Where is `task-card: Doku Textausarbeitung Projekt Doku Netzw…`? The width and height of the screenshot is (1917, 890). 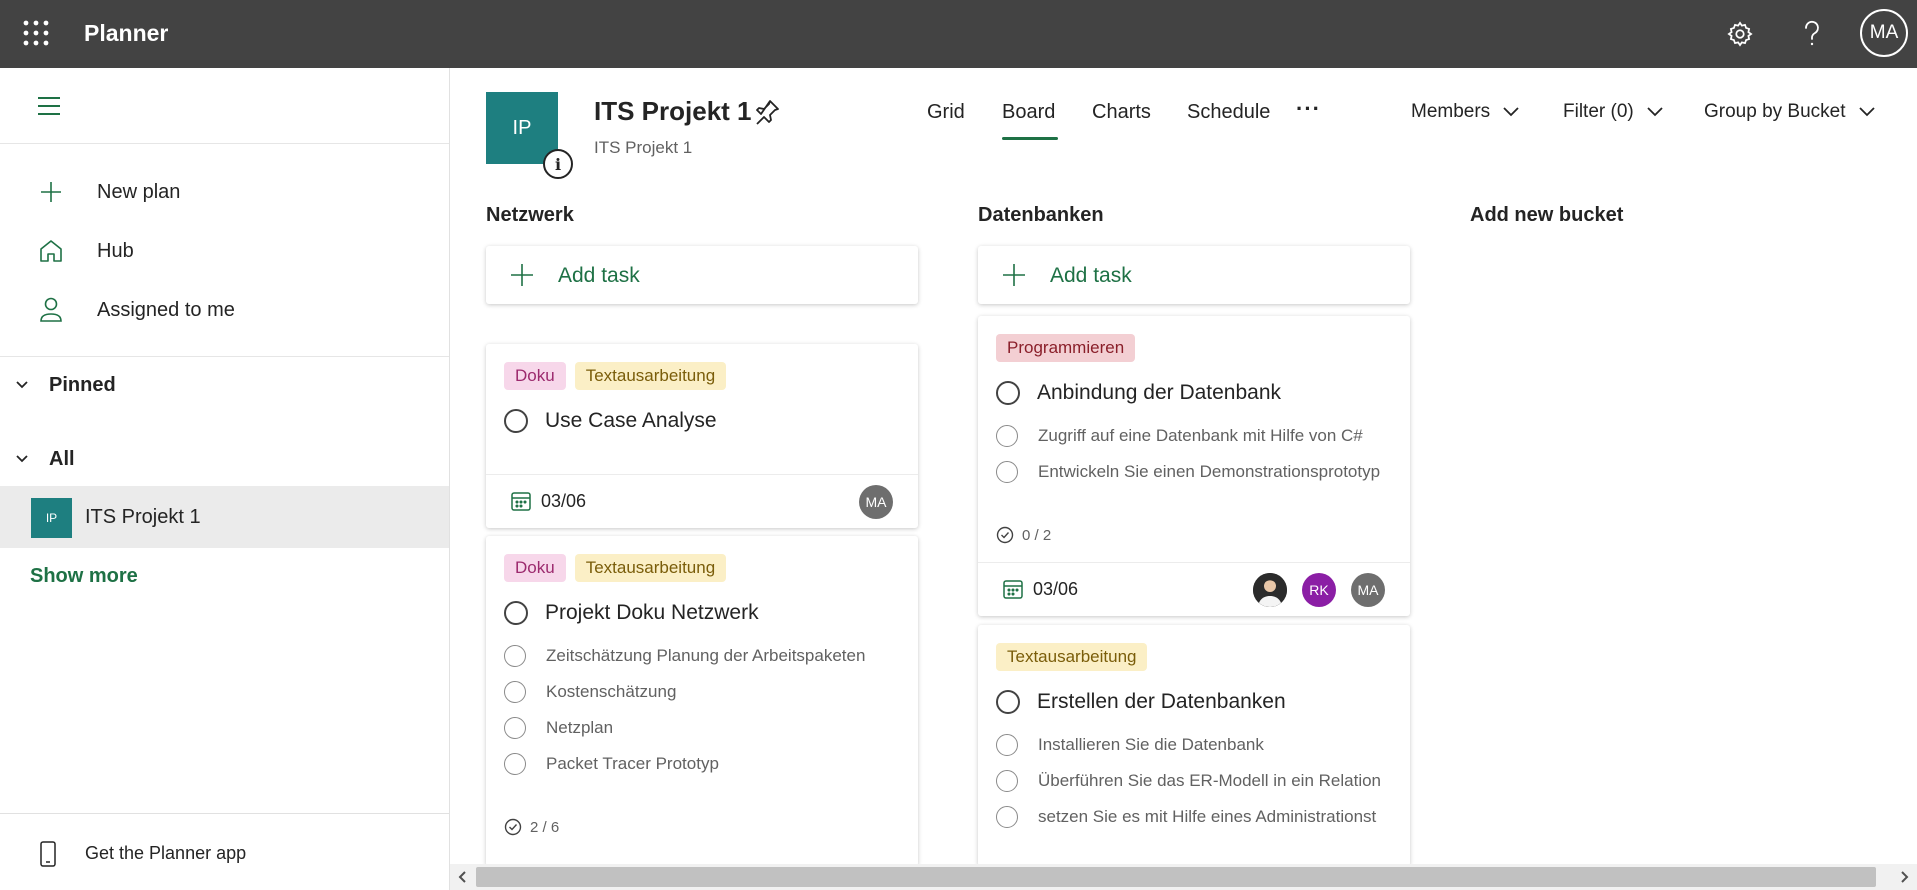 task-card: Doku Textausarbeitung Projekt Doku Netzw… is located at coordinates (702, 701).